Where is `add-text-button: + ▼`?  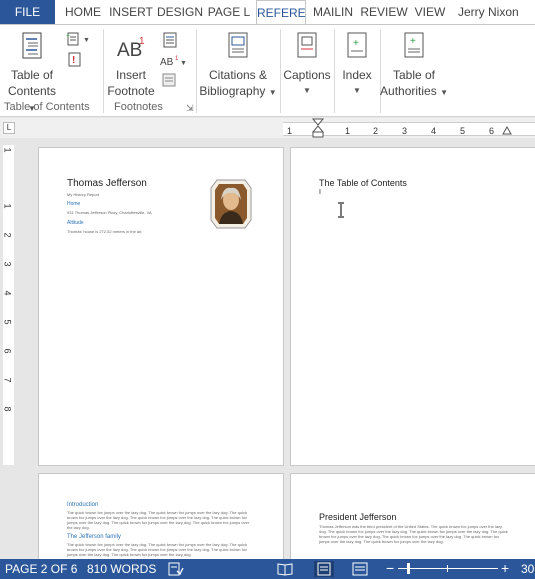
add-text-button: + ▼ is located at coordinates (80, 39).